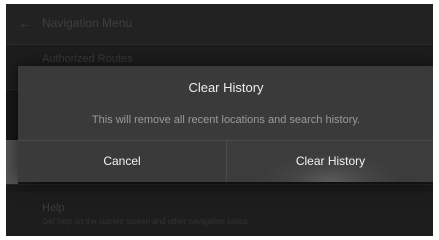 This screenshot has width=439, height=240. What do you see at coordinates (226, 87) in the screenshot?
I see `dialog-title: Clear History` at bounding box center [226, 87].